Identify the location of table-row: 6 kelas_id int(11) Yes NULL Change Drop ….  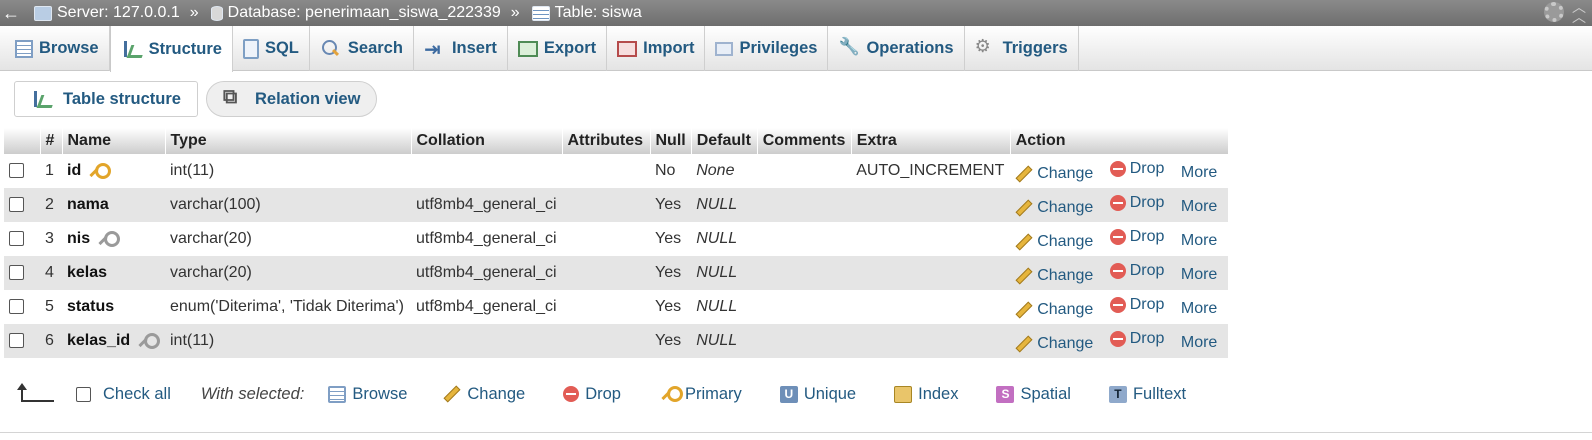
(616, 341).